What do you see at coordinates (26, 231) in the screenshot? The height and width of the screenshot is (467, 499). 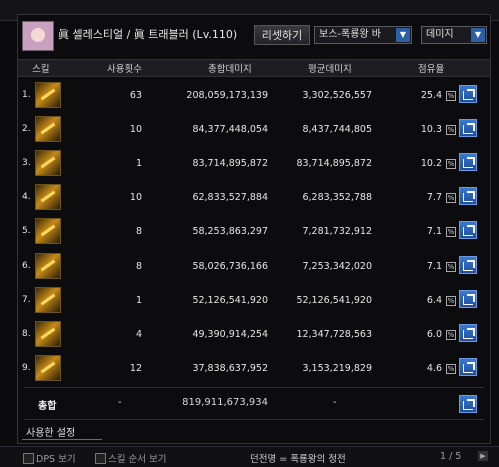 I see `row-index: 5.` at bounding box center [26, 231].